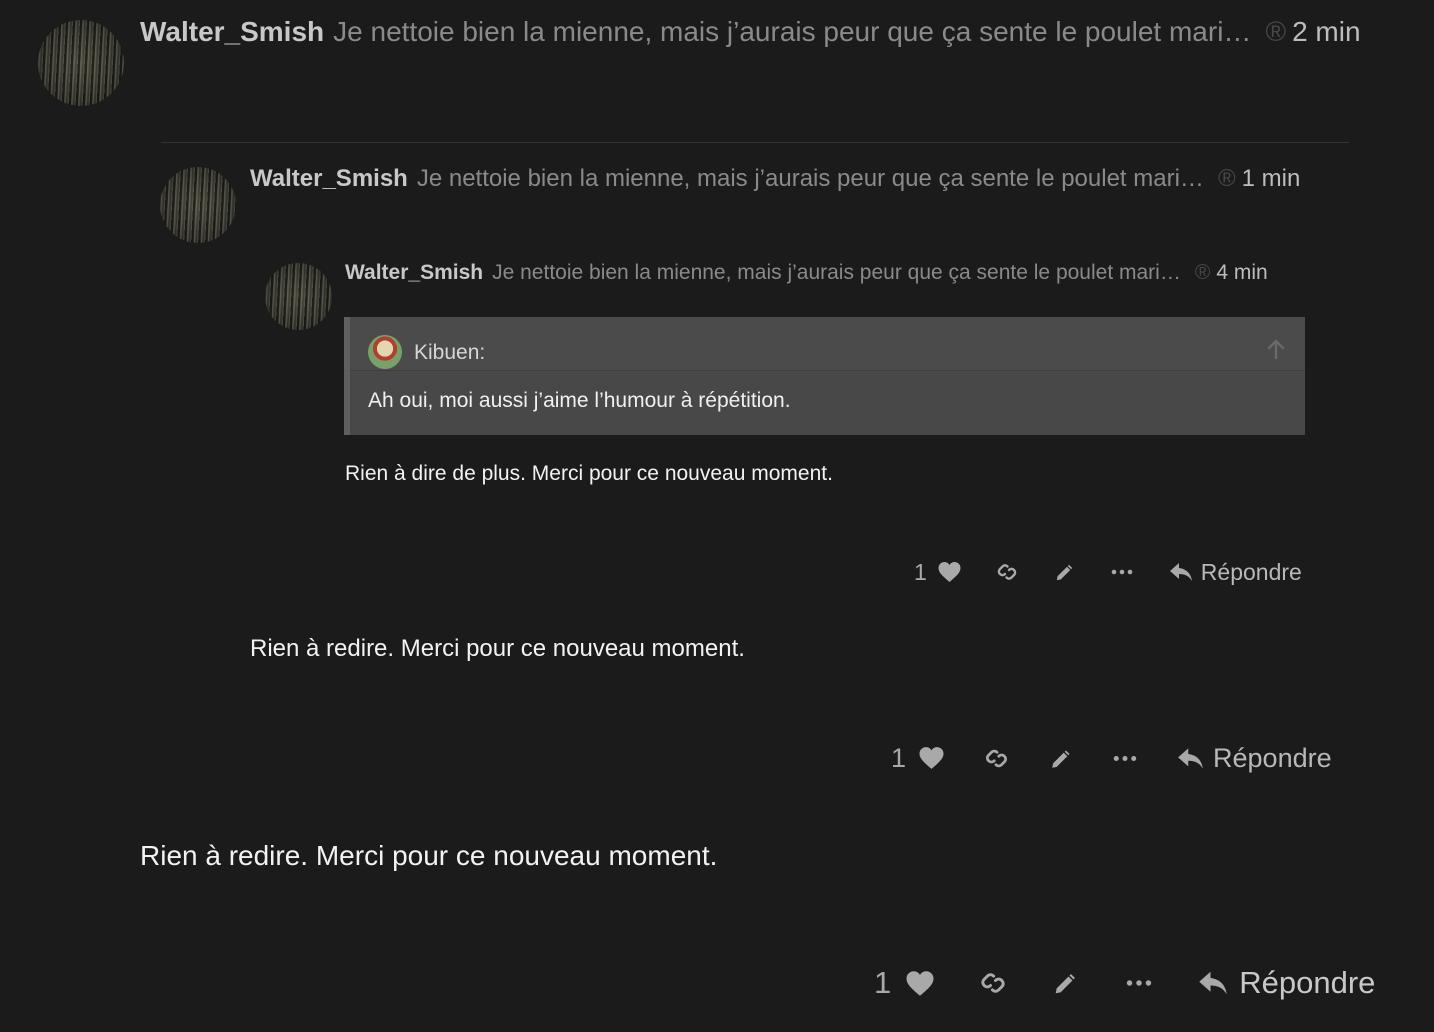 Image resolution: width=1434 pixels, height=1032 pixels. I want to click on divider, so click(755, 142).